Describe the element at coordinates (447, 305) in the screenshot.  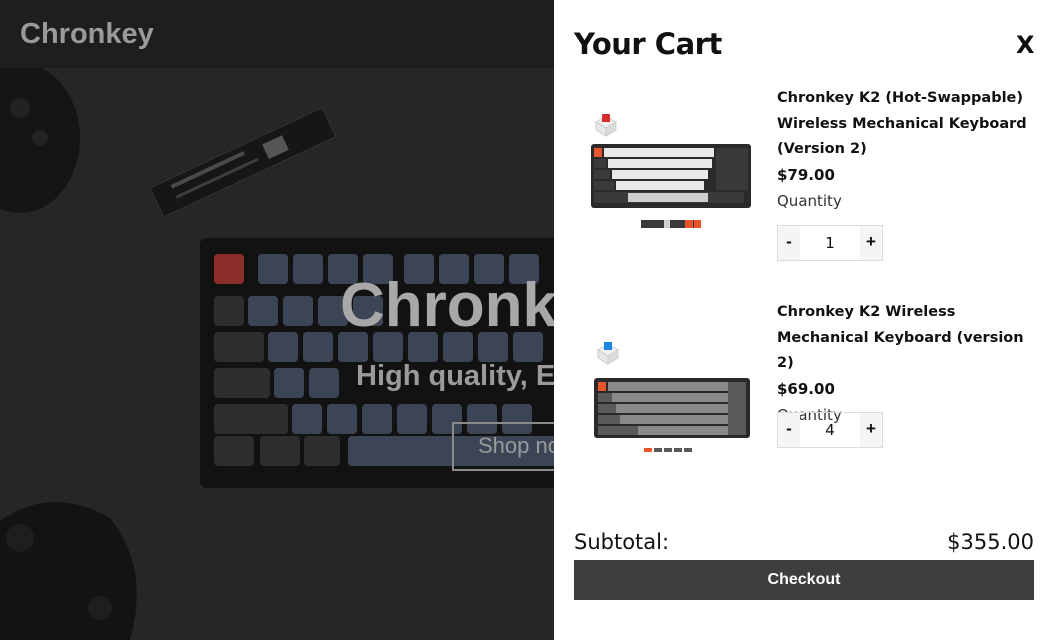
I see `hero-title: Chronkey` at that location.